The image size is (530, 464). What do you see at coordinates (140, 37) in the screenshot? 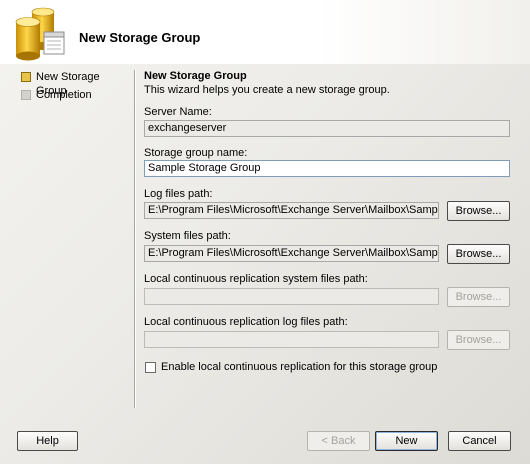
I see `wizard-title: New Storage Group` at bounding box center [140, 37].